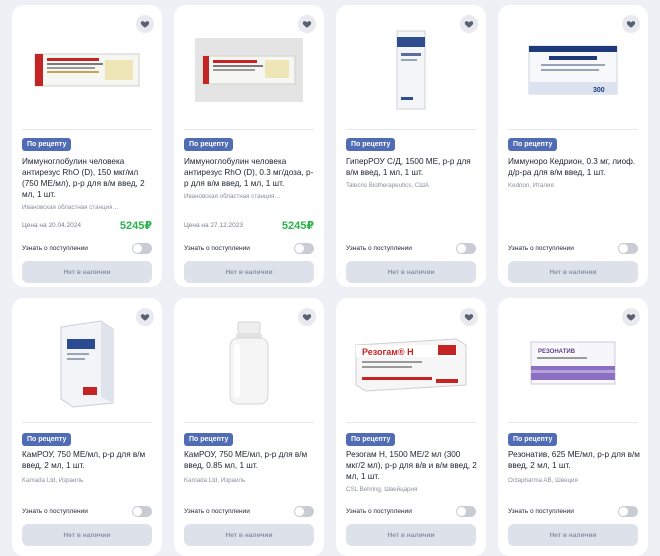  Describe the element at coordinates (531, 185) in the screenshot. I see `product-maker: Kedrion, Италия` at that location.